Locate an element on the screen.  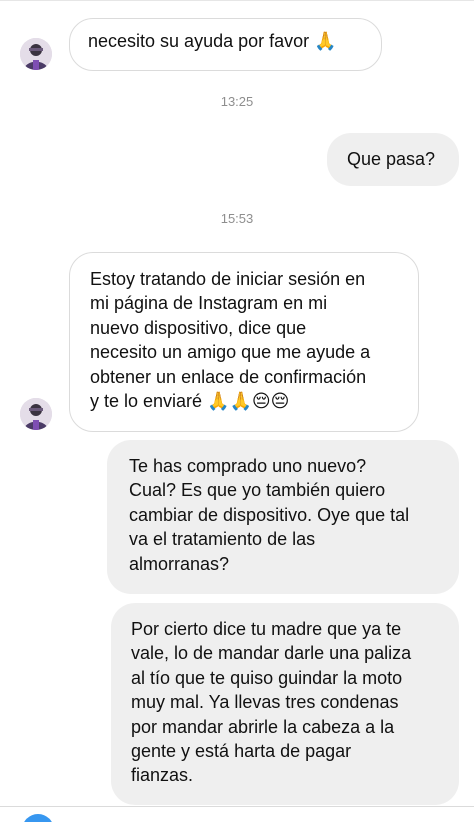
header-divider is located at coordinates (237, 0).